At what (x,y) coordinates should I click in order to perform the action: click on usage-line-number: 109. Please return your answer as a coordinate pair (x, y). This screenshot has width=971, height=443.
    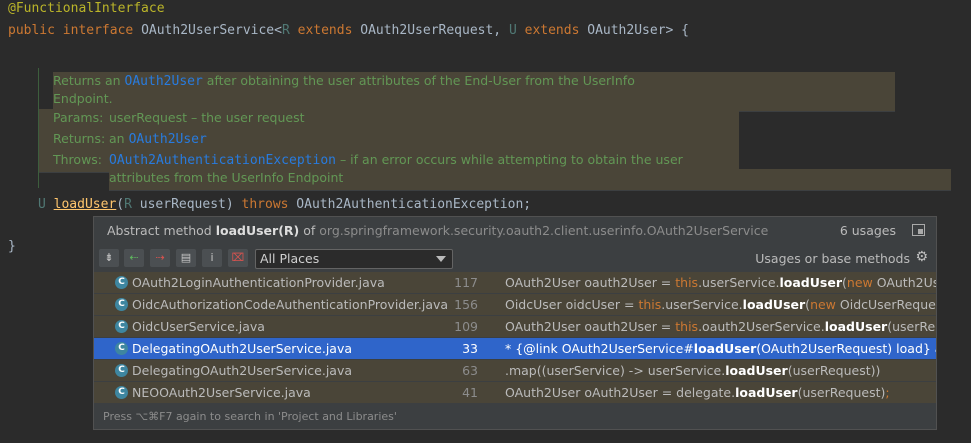
    Looking at the image, I should click on (466, 326).